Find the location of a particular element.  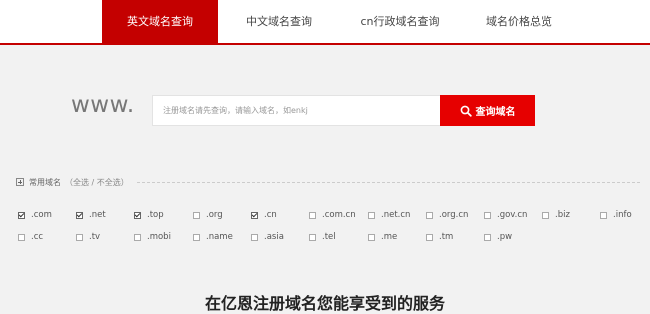

search-icon is located at coordinates (466, 111).